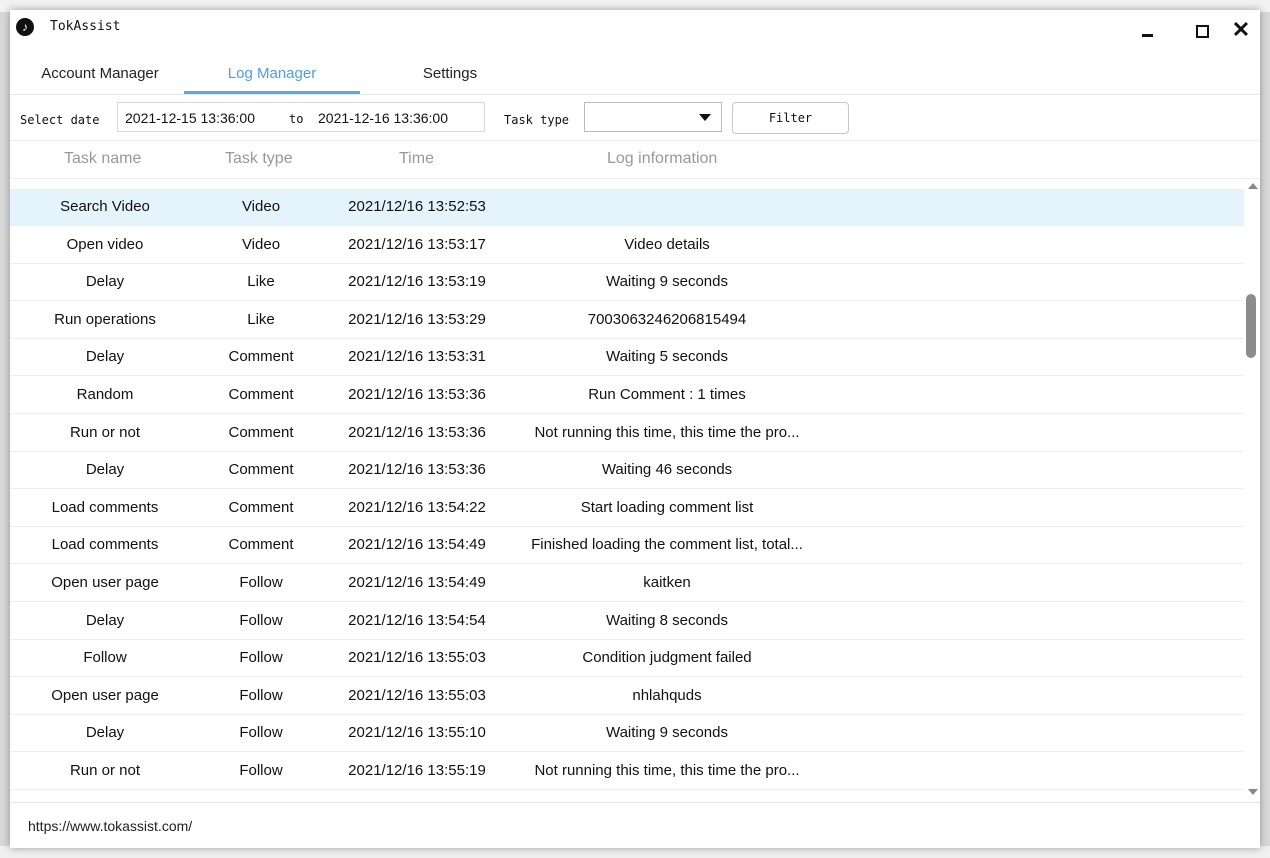 The width and height of the screenshot is (1270, 858). I want to click on tab-account-manager: Account Manager, so click(100, 77).